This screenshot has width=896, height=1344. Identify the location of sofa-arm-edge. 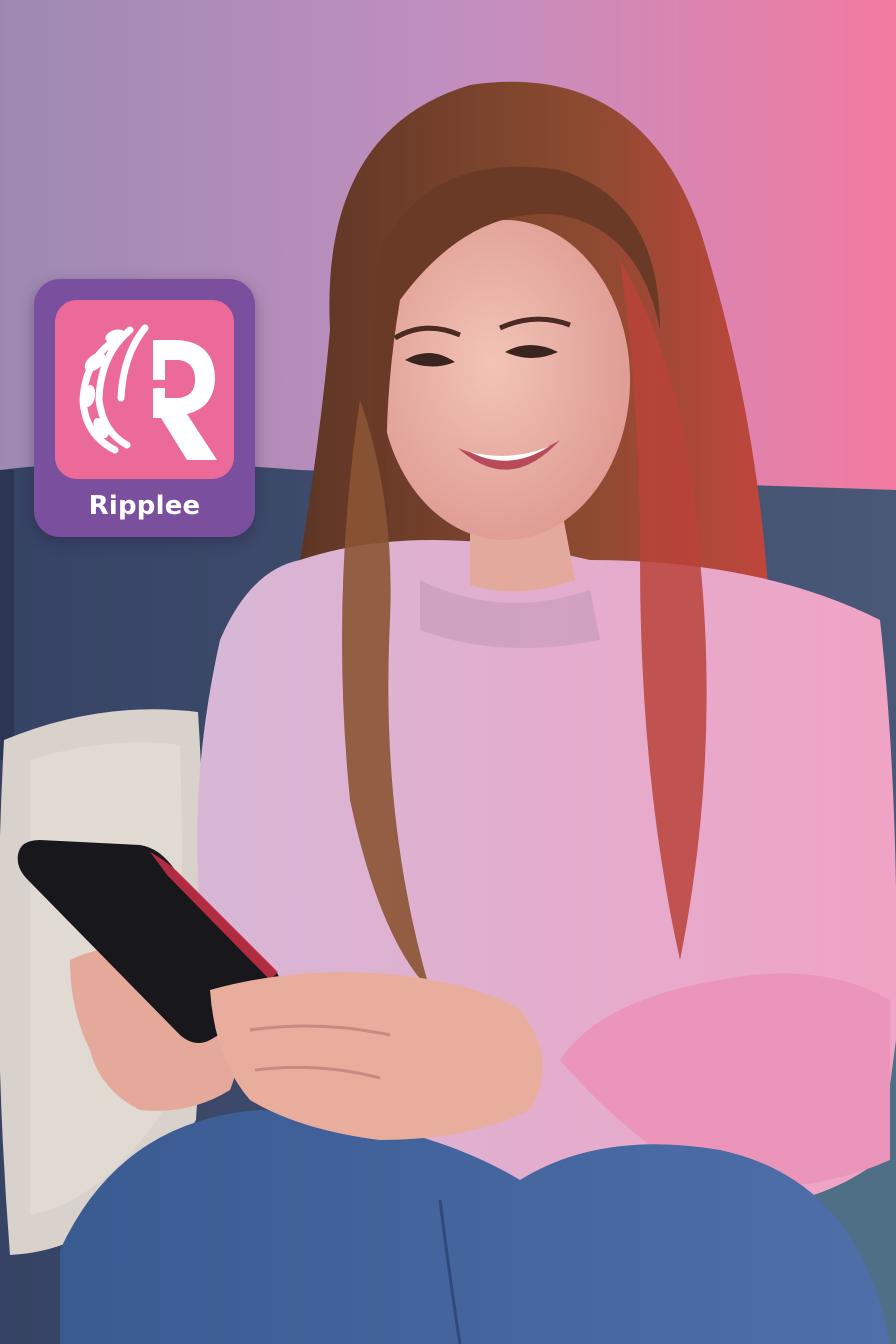
(7, 615).